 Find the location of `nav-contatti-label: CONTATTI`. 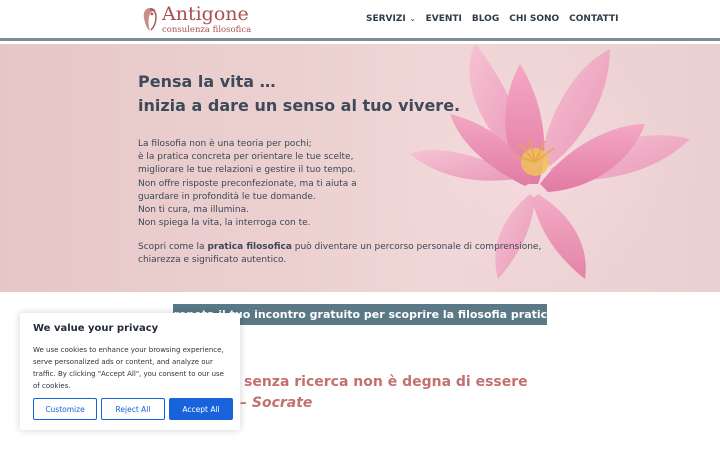

nav-contatti-label: CONTATTI is located at coordinates (594, 19).